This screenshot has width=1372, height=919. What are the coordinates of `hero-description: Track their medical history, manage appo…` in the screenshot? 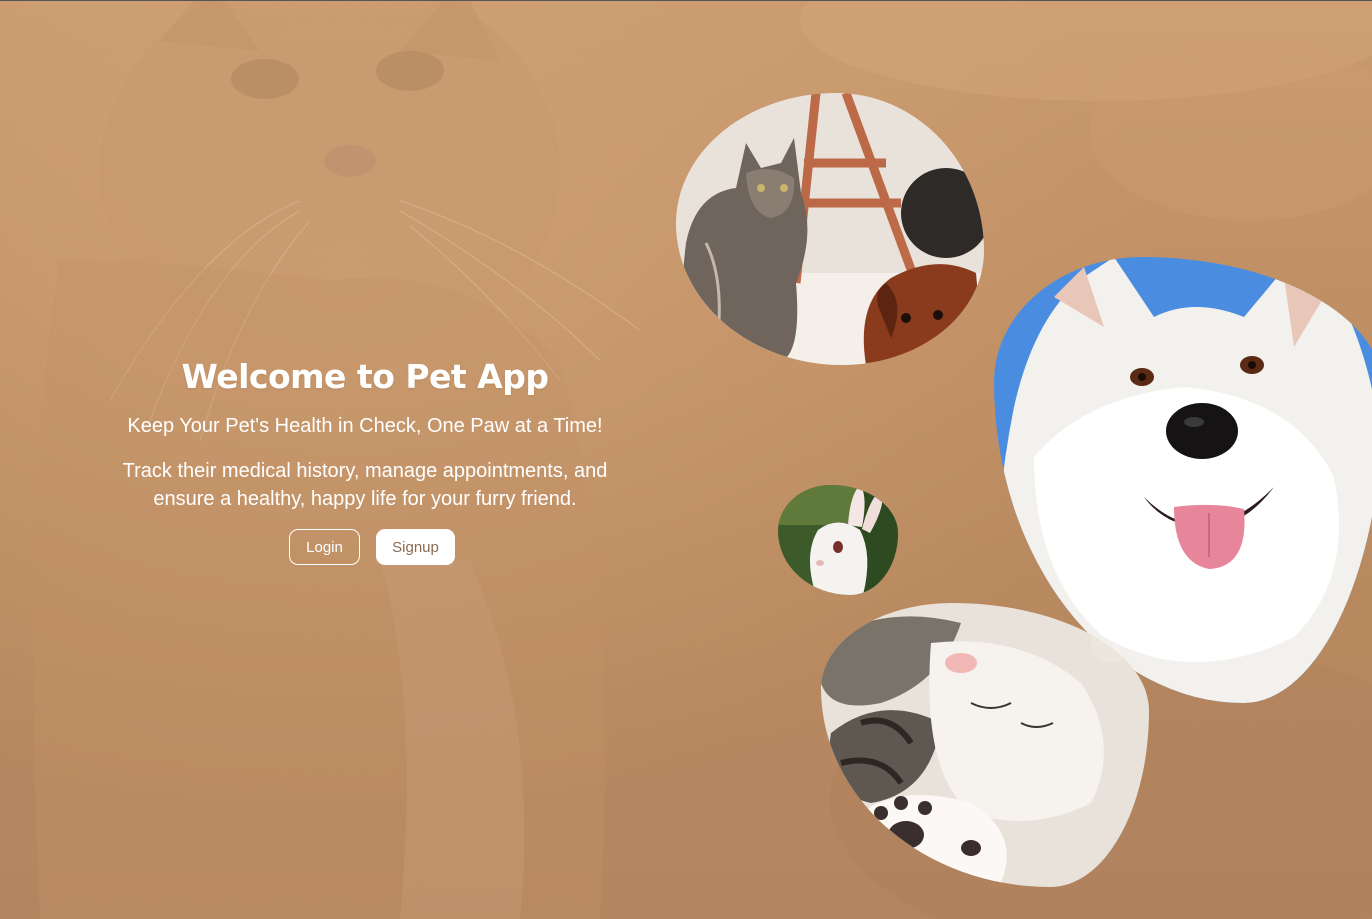 It's located at (365, 485).